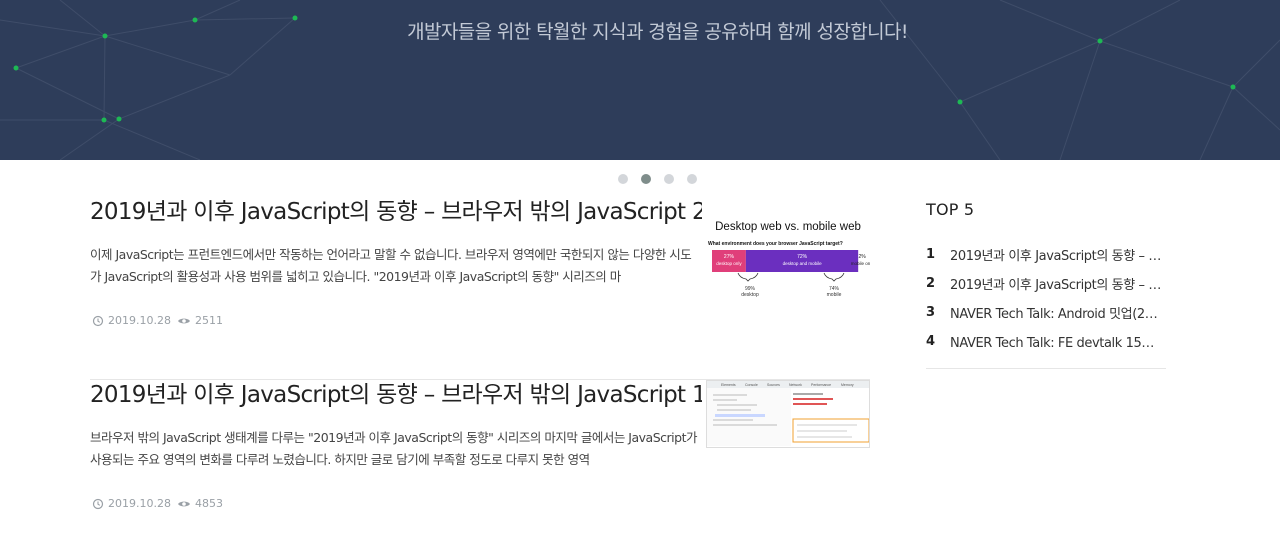 Image resolution: width=1280 pixels, height=539 pixels. Describe the element at coordinates (773, 385) in the screenshot. I see `devtools-tab-3: Sources` at that location.